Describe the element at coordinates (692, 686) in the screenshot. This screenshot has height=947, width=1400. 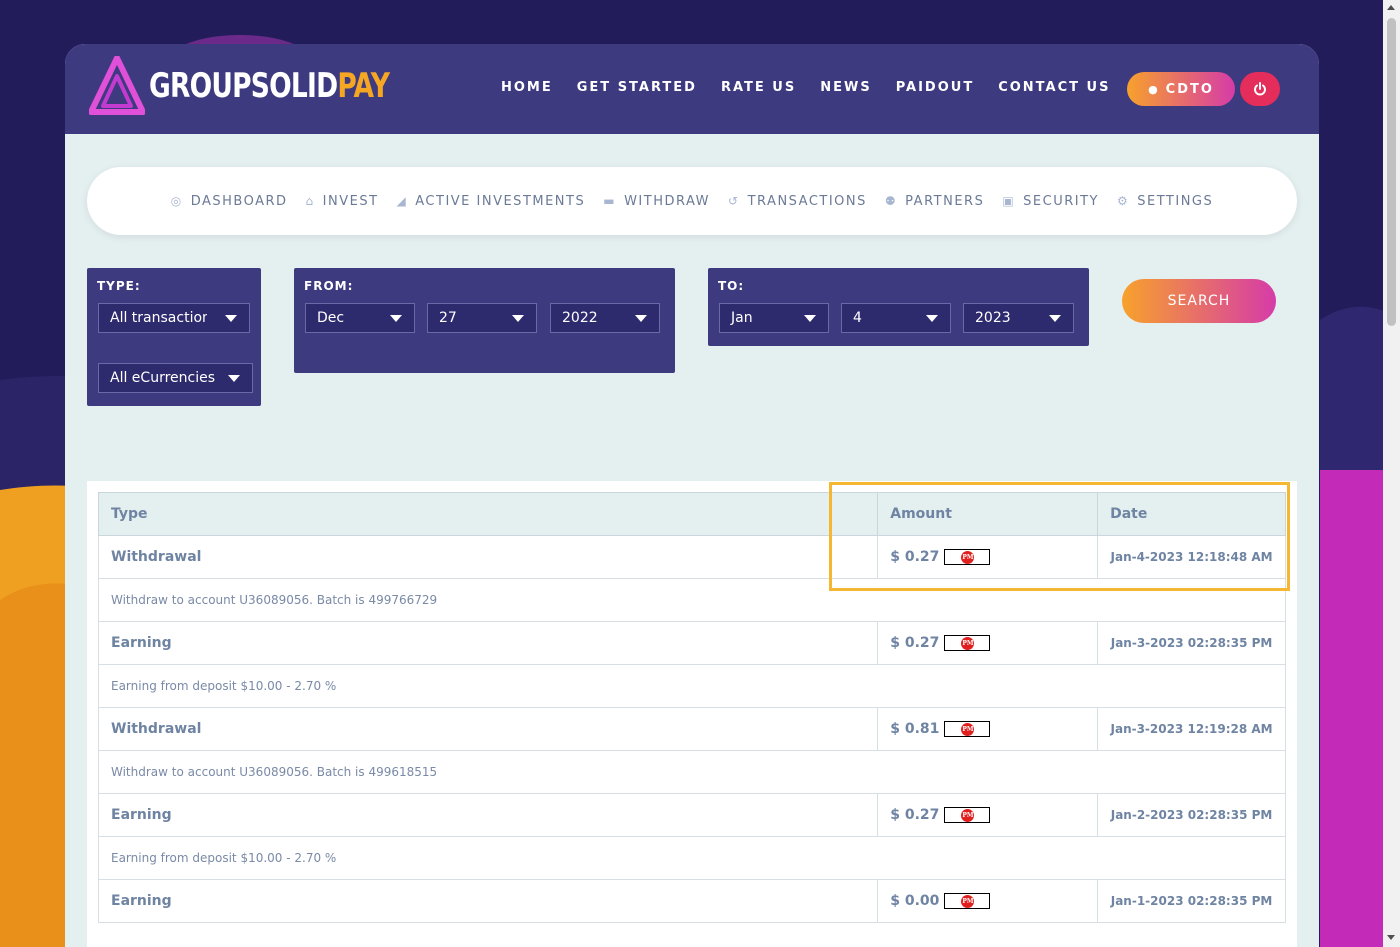
I see `row-description: Earning from deposit $10.00 - 2.70 %` at that location.